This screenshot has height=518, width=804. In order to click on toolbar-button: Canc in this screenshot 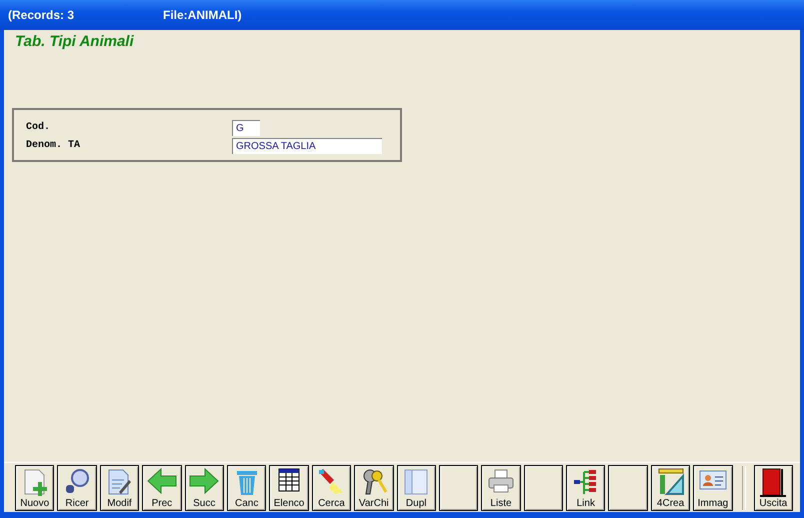, I will do `click(246, 487)`.